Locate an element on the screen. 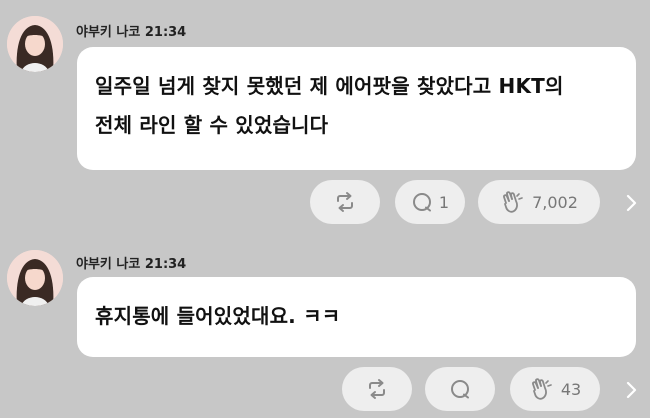 The image size is (650, 418). clap-button: 7,002 is located at coordinates (539, 202).